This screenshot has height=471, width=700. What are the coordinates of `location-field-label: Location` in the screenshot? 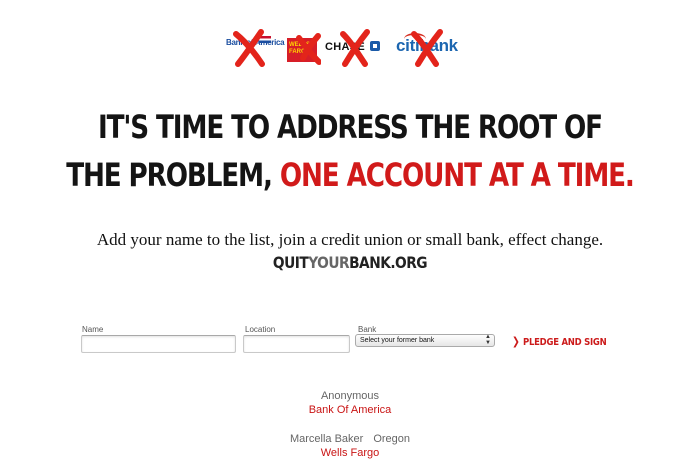 It's located at (260, 329).